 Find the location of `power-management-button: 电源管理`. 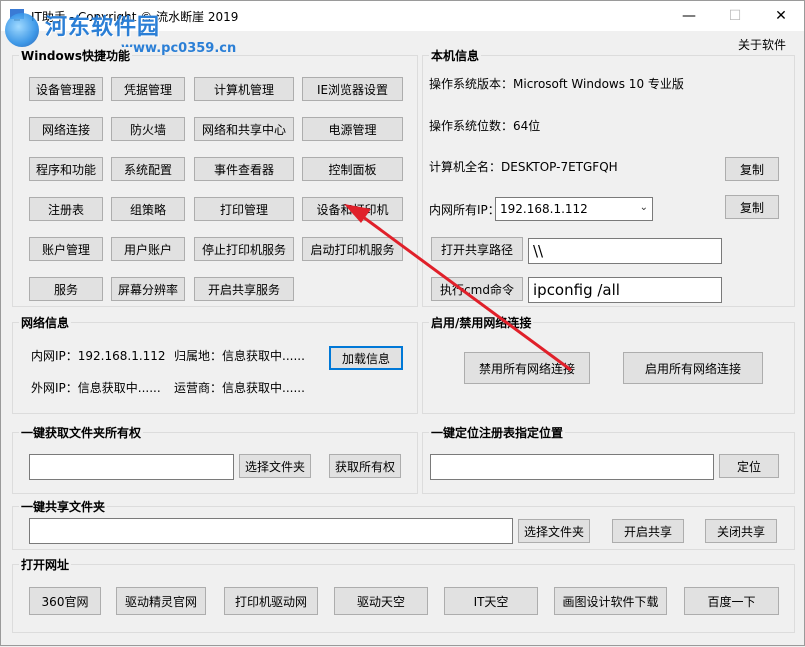

power-management-button: 电源管理 is located at coordinates (352, 129).